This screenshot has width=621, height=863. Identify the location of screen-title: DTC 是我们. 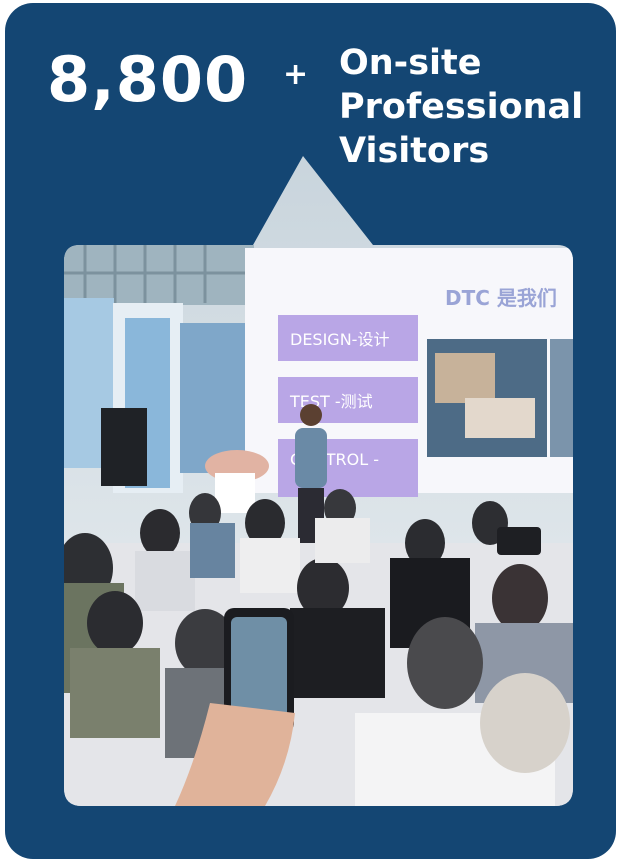
(501, 298).